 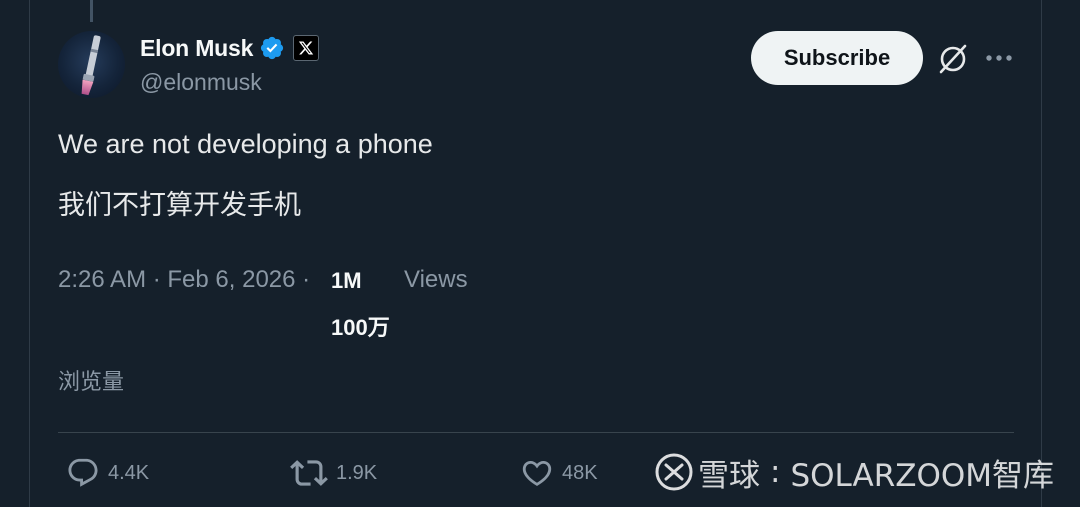 What do you see at coordinates (999, 58) in the screenshot?
I see `more-options-icon` at bounding box center [999, 58].